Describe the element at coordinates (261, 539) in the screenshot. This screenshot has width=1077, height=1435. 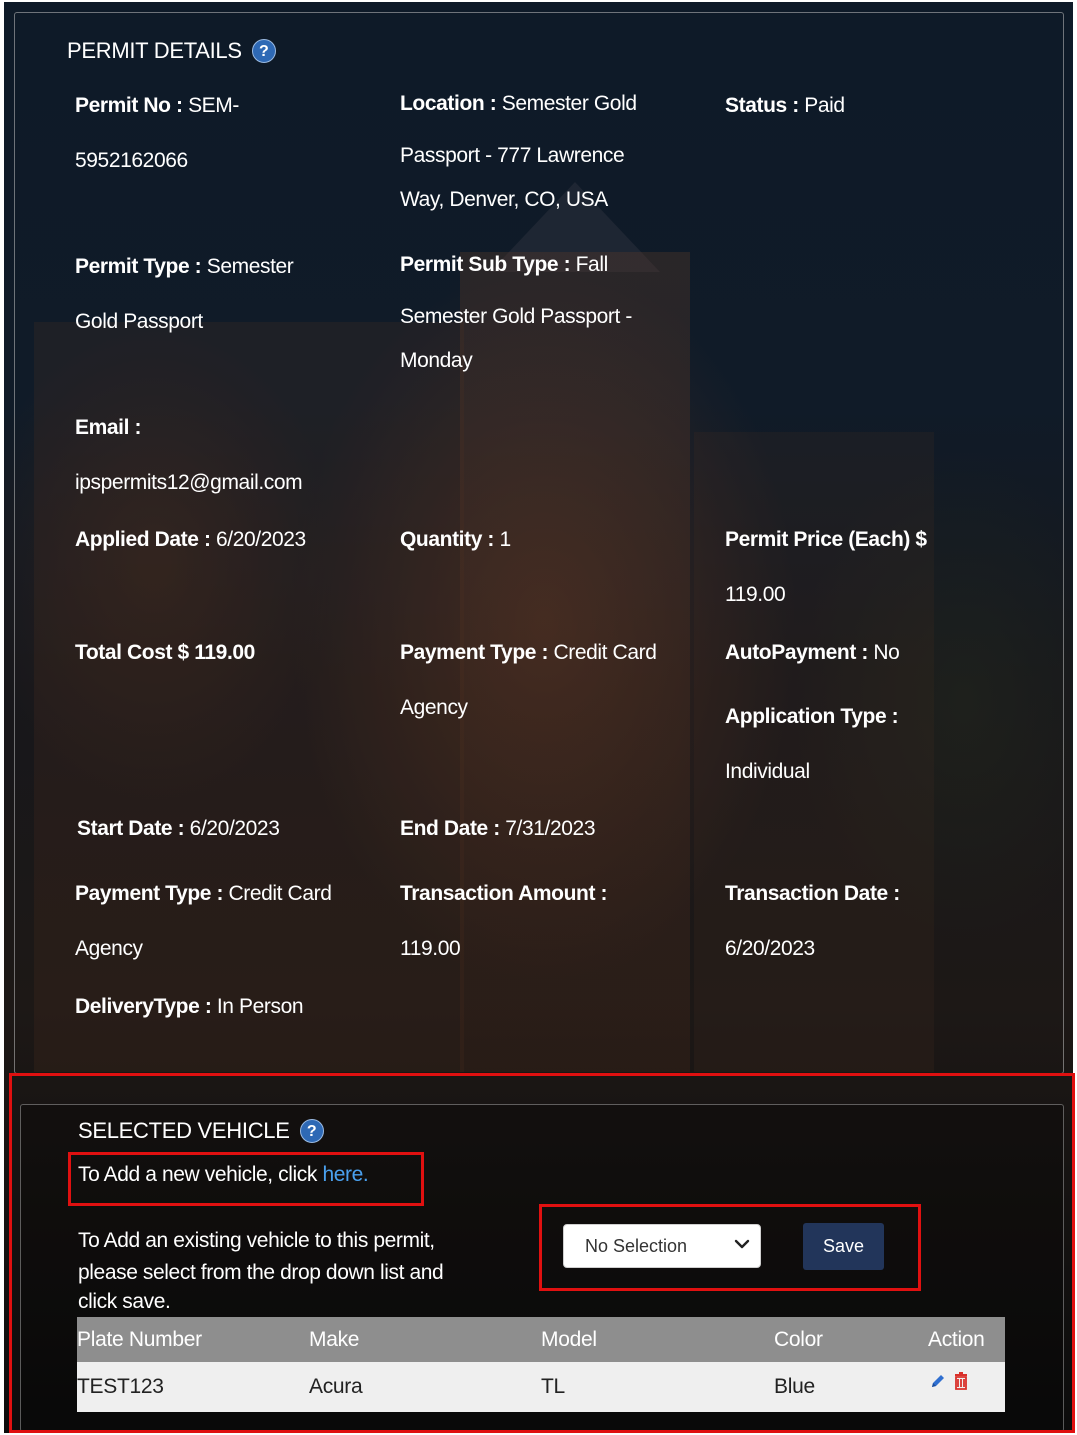
I see `applied-date-value: 6/20/2023` at that location.